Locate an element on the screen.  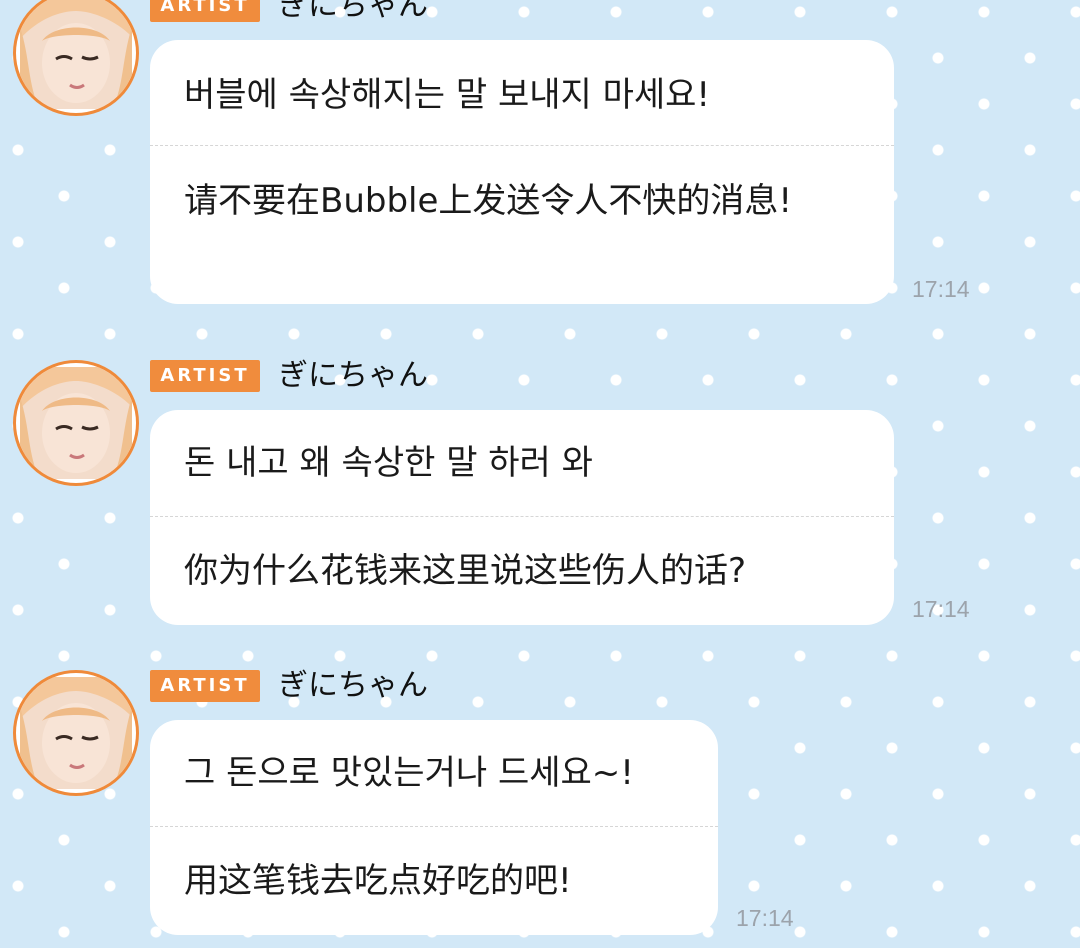
chinese-text: 用这笔钱去吃点好吃的吧! is located at coordinates (378, 881).